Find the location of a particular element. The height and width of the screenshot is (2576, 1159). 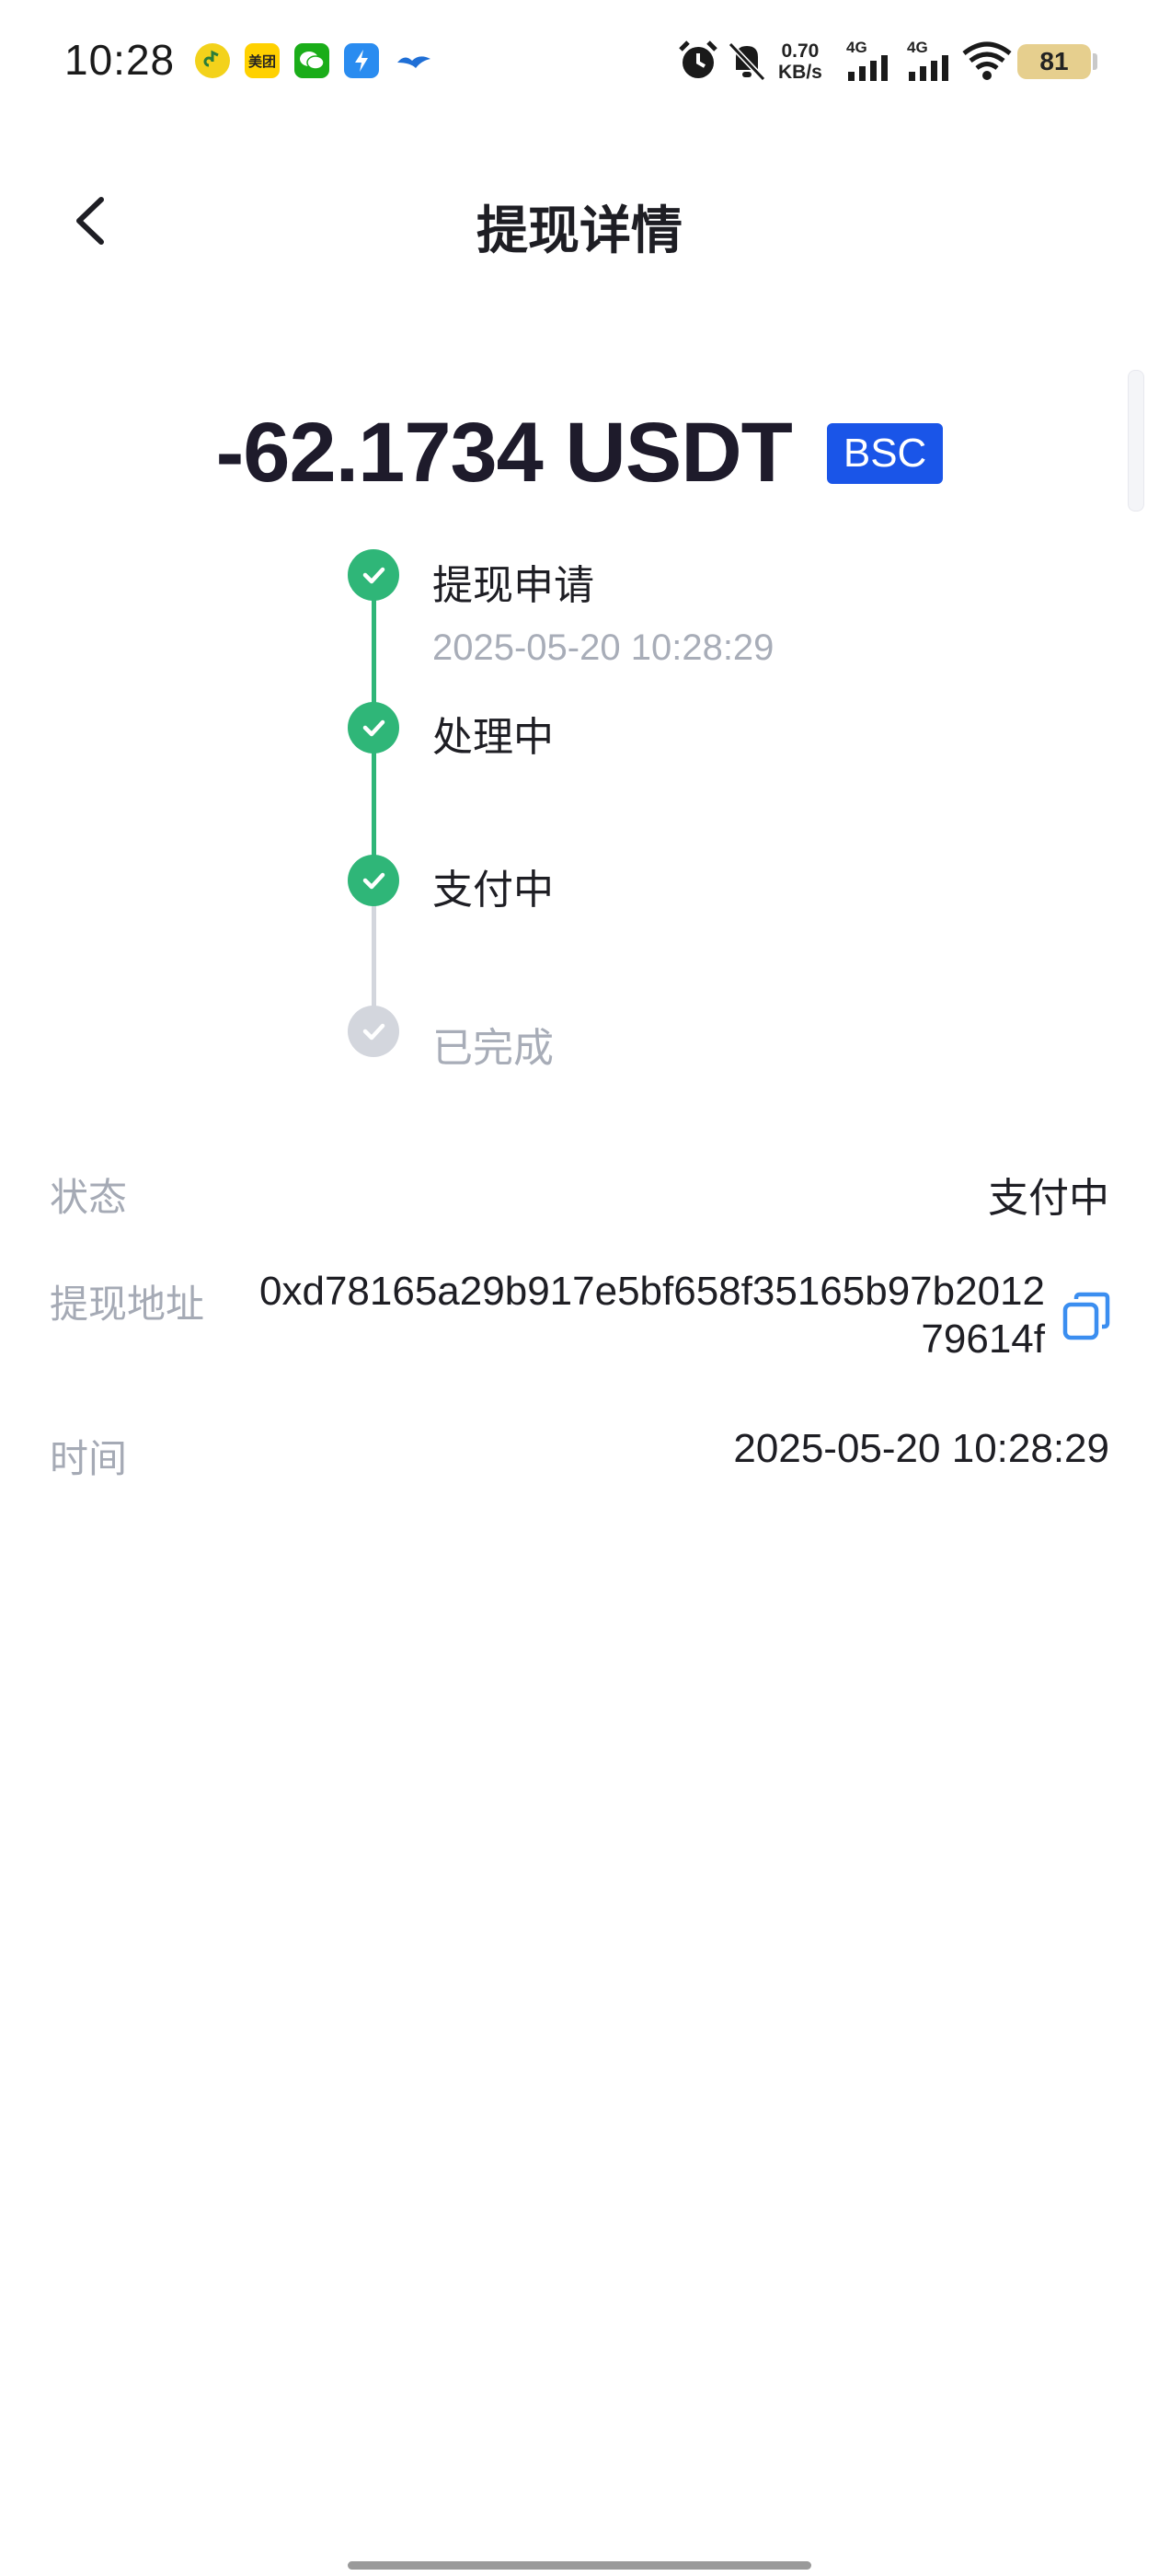

music-app-icon is located at coordinates (212, 60).